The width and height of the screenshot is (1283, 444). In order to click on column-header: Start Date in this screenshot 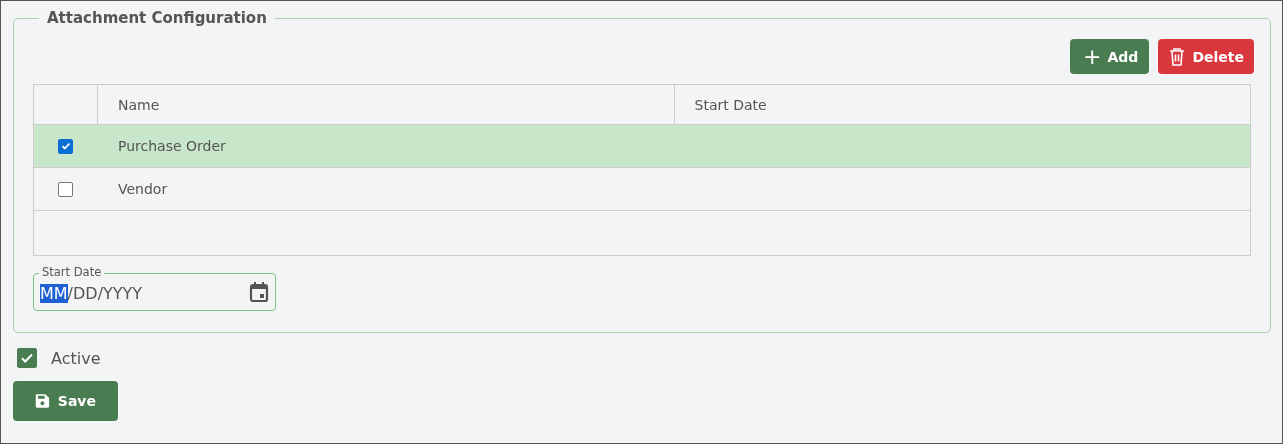, I will do `click(961, 104)`.